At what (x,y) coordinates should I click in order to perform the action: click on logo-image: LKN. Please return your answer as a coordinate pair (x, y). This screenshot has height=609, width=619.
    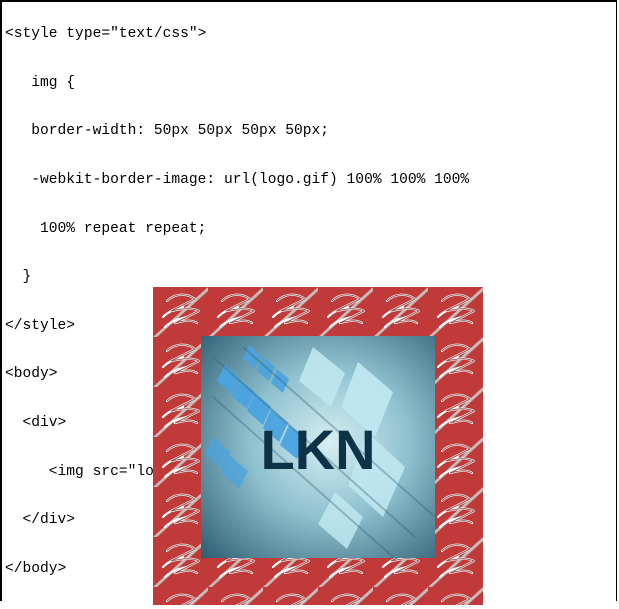
    Looking at the image, I should click on (318, 447).